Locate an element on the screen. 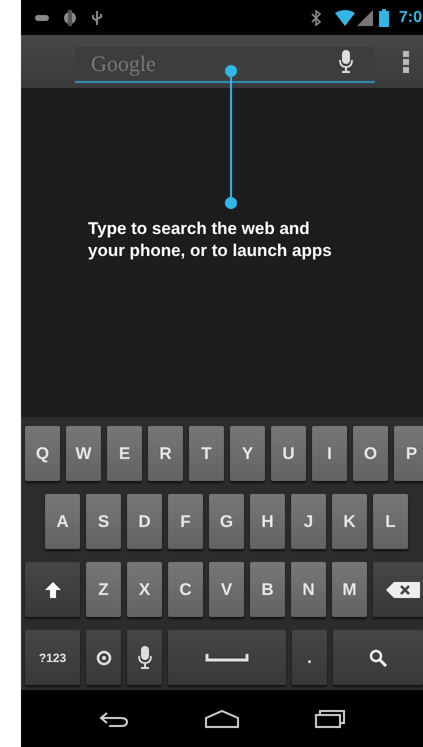  space-icon is located at coordinates (227, 658).